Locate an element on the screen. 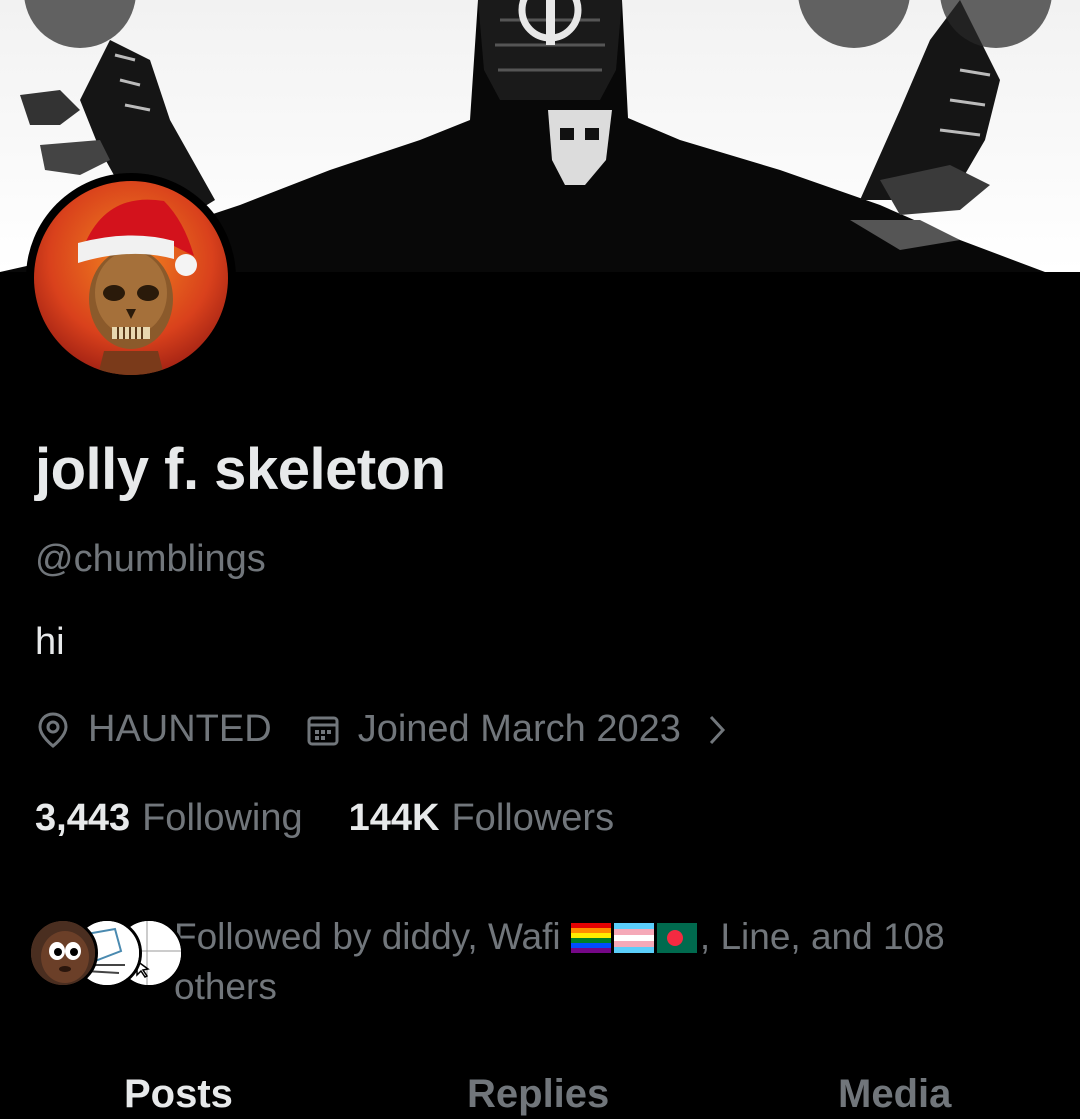 This screenshot has height=1119, width=1080. following-count: 3,443 is located at coordinates (83, 818).